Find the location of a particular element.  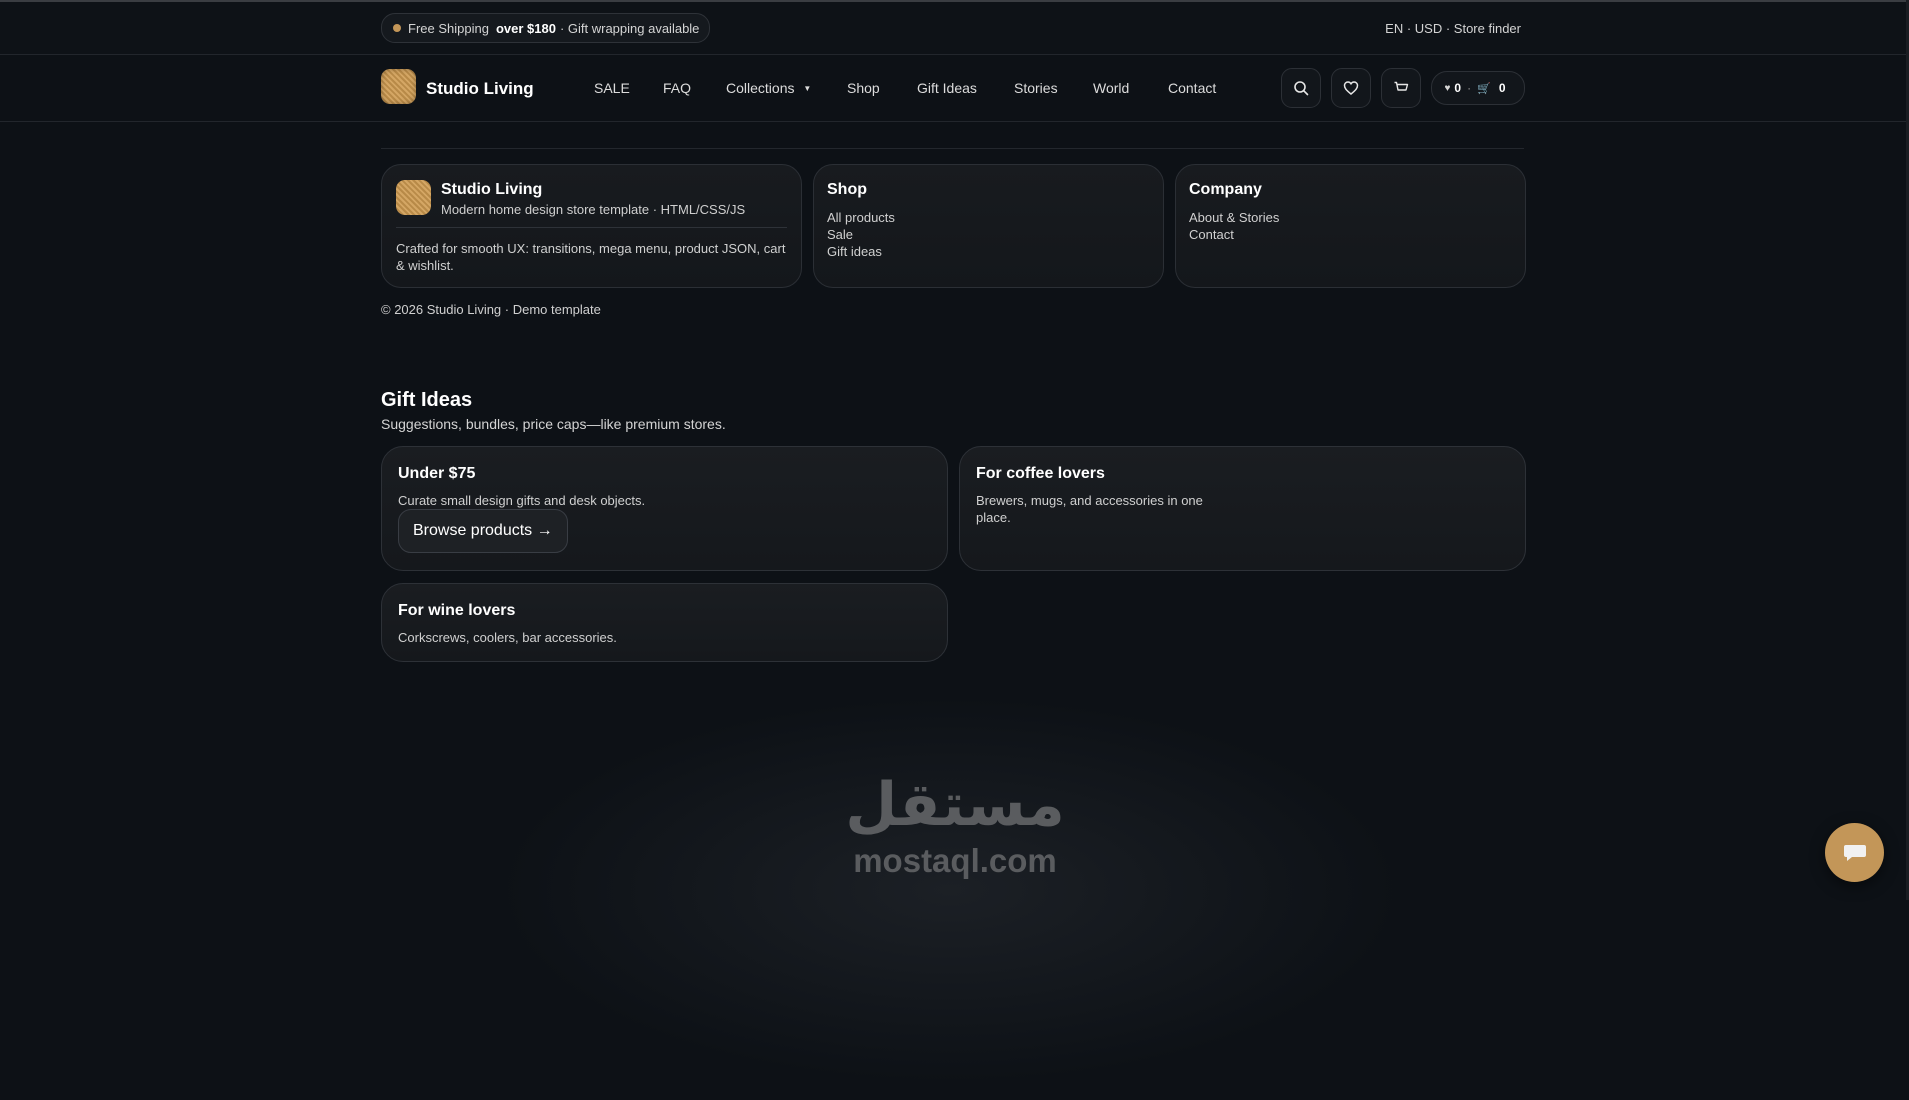

shipping-label: Free Shipping is located at coordinates (448, 28).